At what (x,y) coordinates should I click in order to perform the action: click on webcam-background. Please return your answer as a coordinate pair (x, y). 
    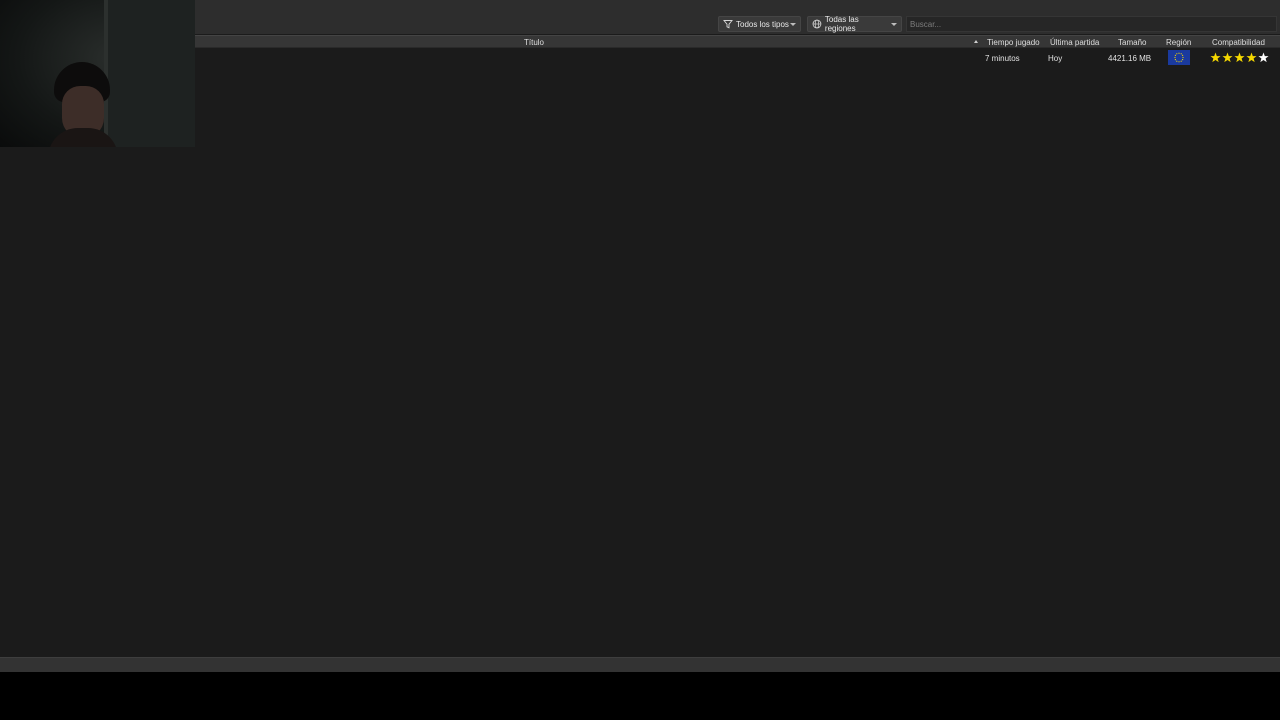
    Looking at the image, I should click on (151, 73).